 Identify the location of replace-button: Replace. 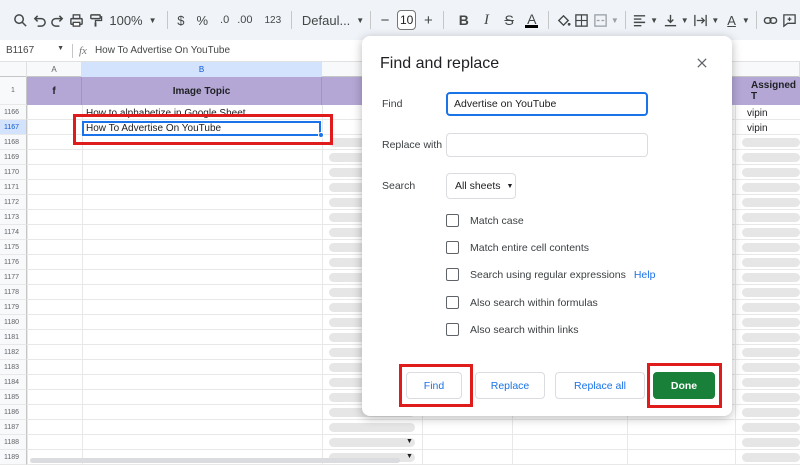
(510, 385).